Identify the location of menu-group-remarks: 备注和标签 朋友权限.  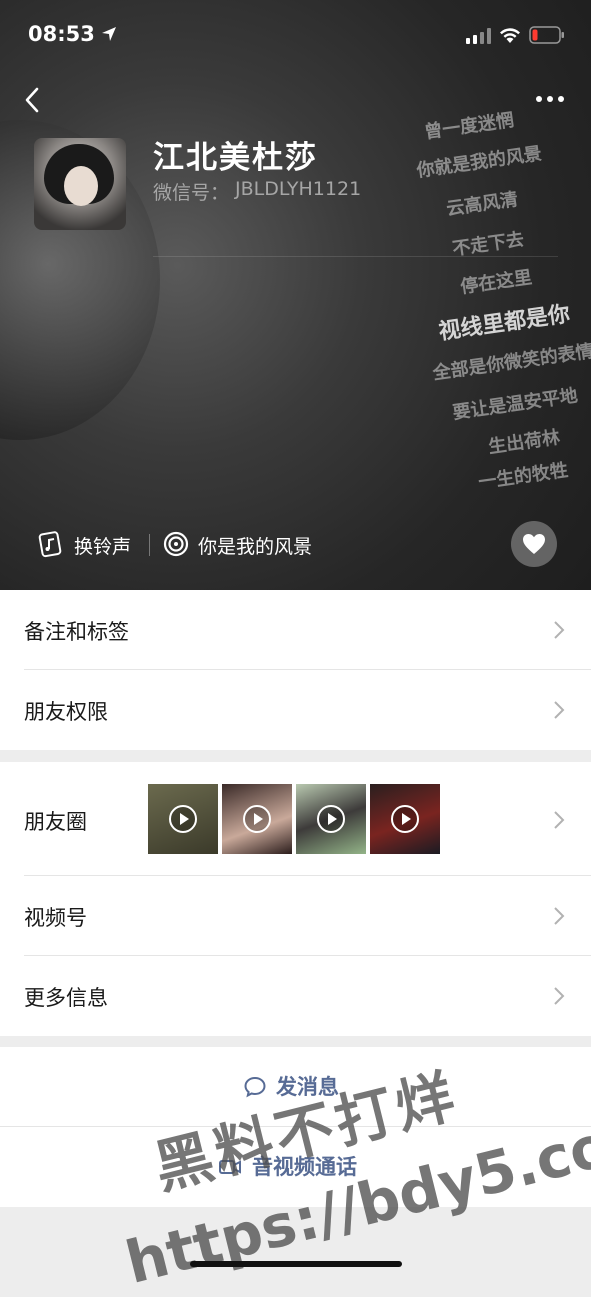
(295, 670).